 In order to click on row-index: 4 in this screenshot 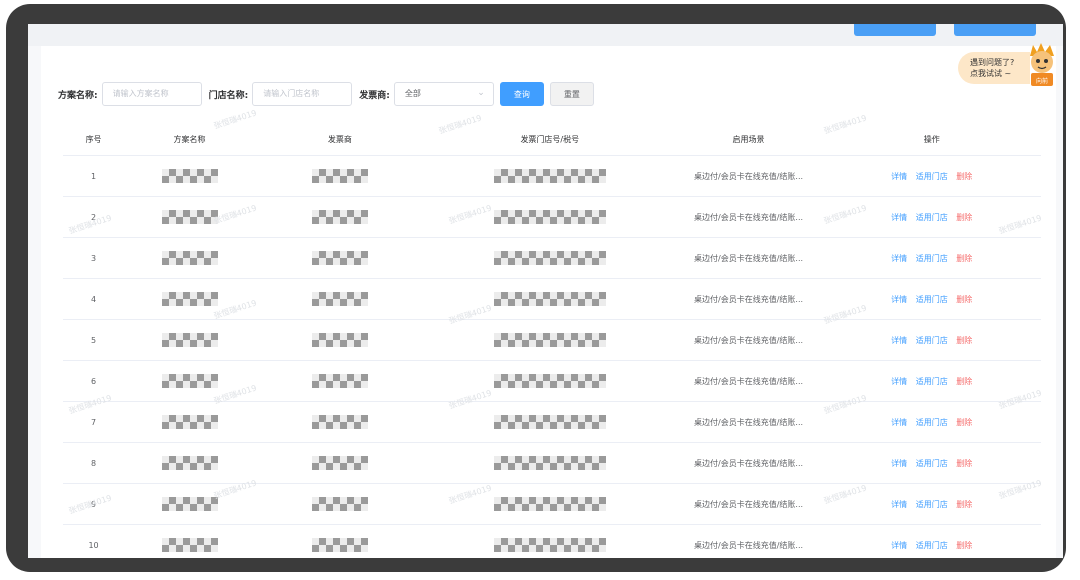, I will do `click(94, 299)`.